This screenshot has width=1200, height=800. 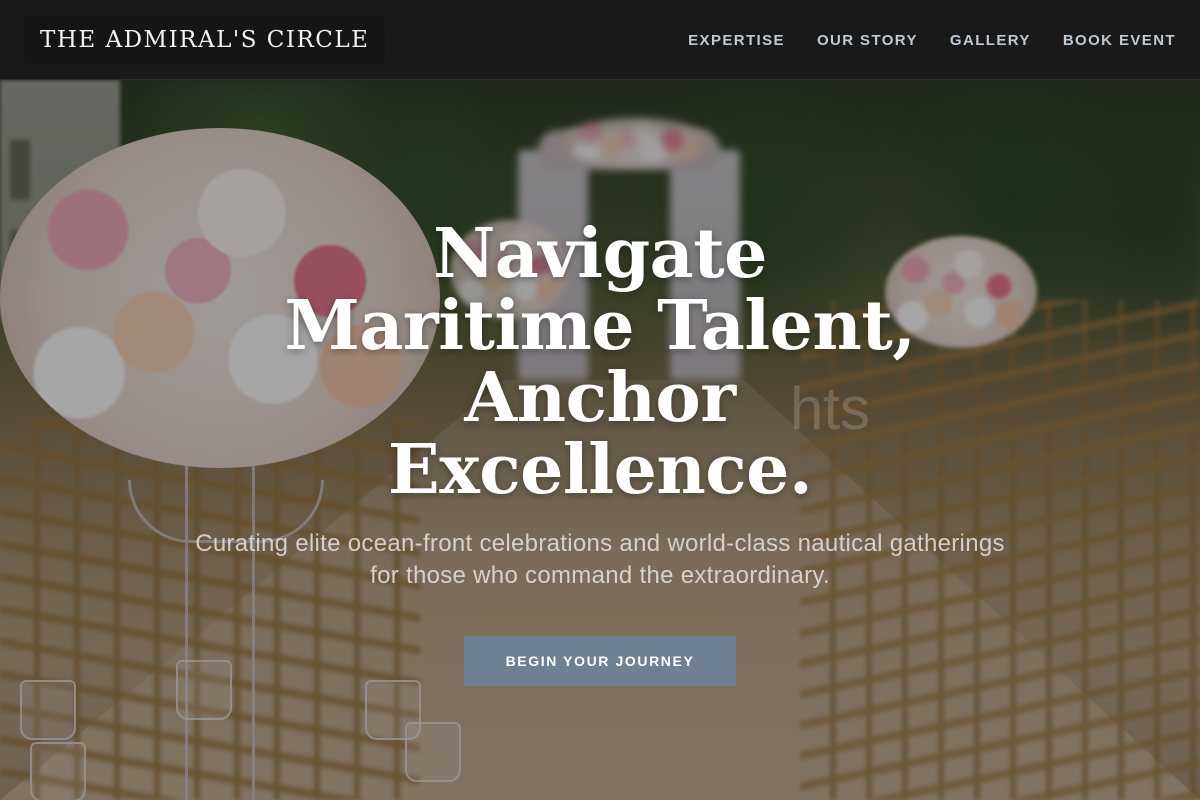 I want to click on nav-link-expertise: EXPERTISE, so click(x=736, y=40).